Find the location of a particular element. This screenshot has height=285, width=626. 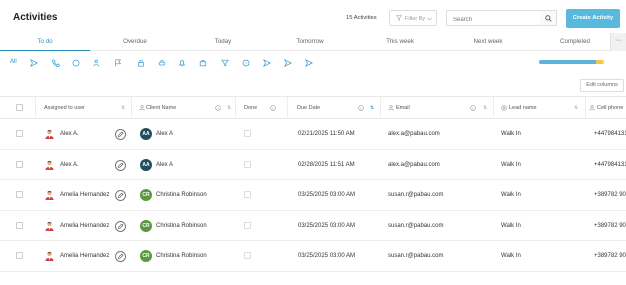

info-icon is located at coordinates (361, 108).